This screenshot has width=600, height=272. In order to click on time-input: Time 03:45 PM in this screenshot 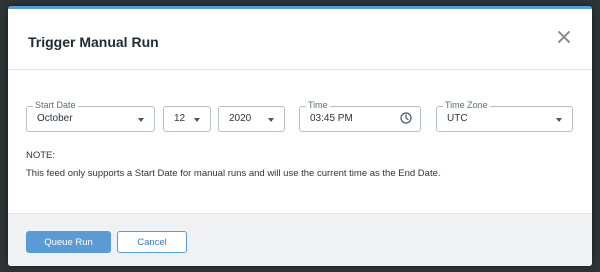, I will do `click(360, 116)`.